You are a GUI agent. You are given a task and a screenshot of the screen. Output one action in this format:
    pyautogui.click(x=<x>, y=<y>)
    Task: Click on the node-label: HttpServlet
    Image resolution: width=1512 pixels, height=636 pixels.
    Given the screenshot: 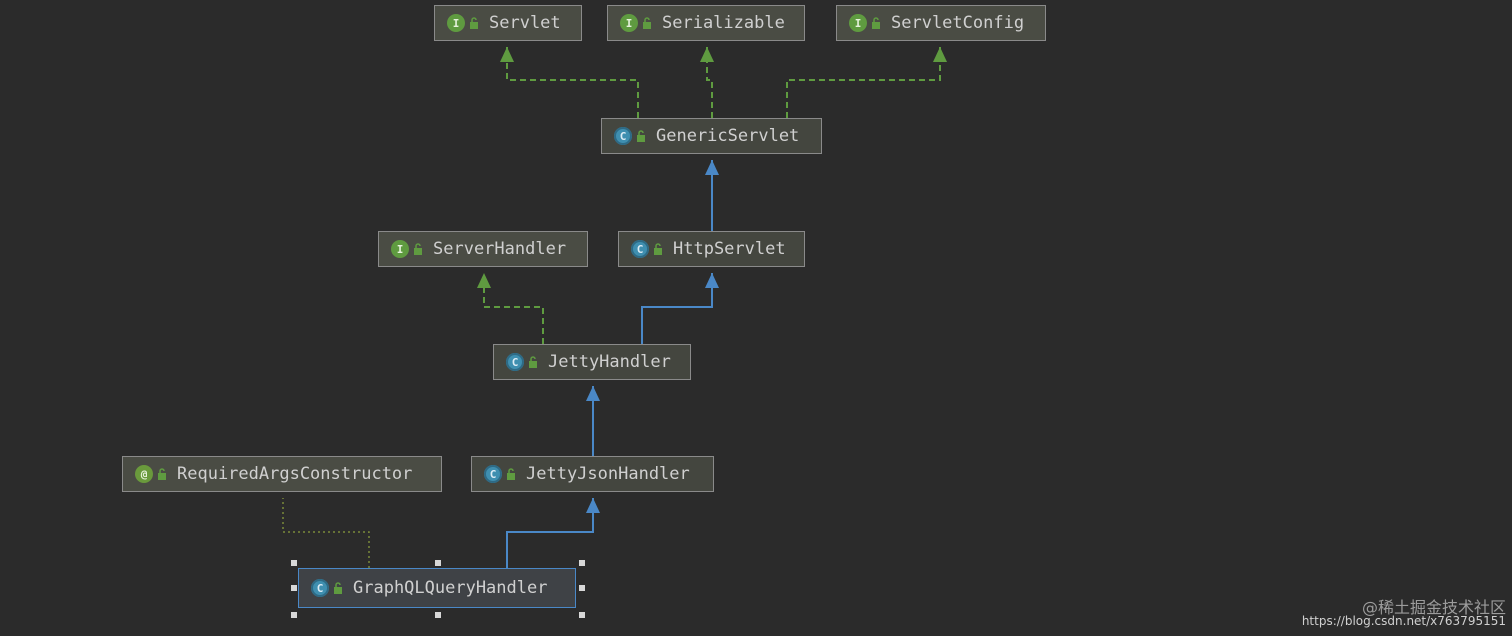 What is the action you would take?
    pyautogui.click(x=729, y=249)
    